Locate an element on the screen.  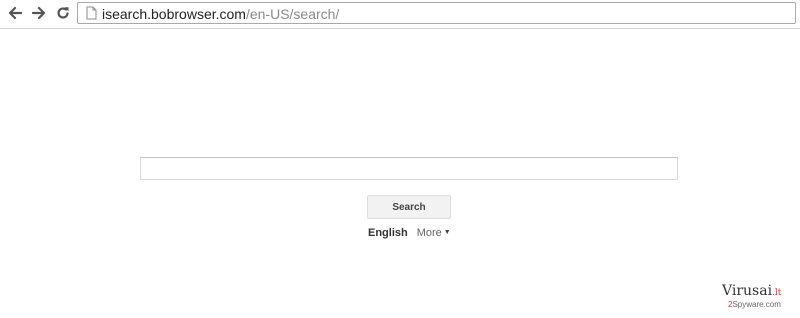
search-button: Search is located at coordinates (409, 207).